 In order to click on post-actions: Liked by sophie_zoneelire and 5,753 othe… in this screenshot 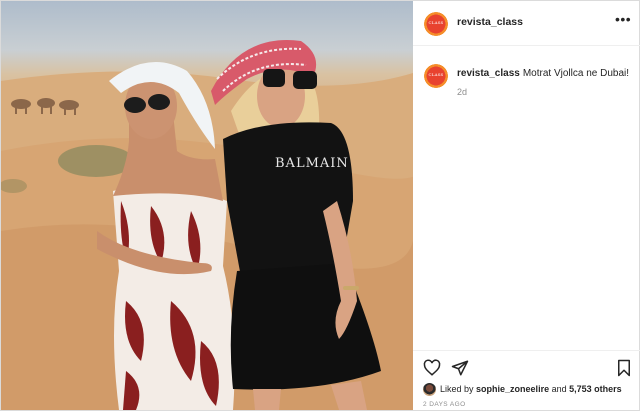, I will do `click(526, 380)`.